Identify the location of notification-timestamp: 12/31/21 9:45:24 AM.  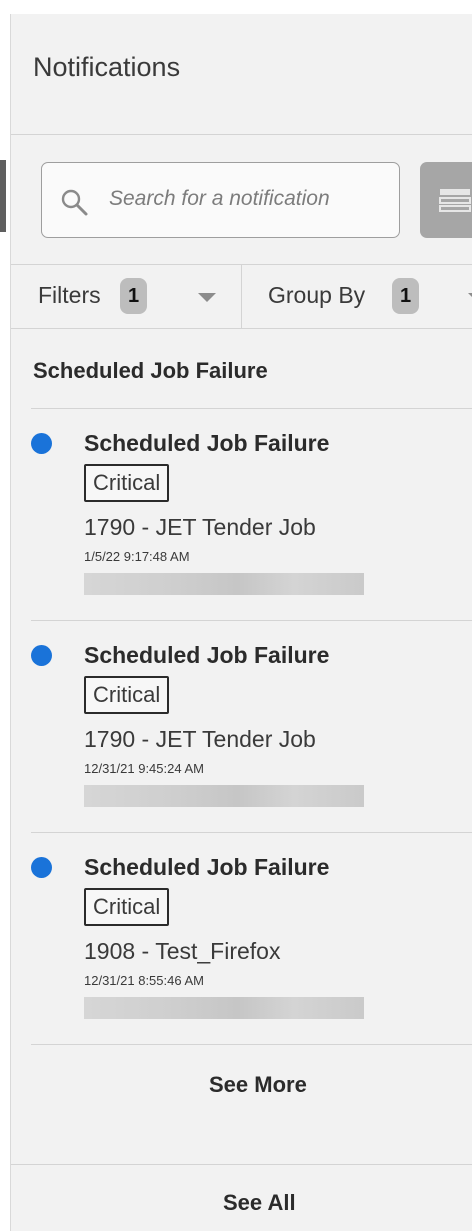
(144, 768).